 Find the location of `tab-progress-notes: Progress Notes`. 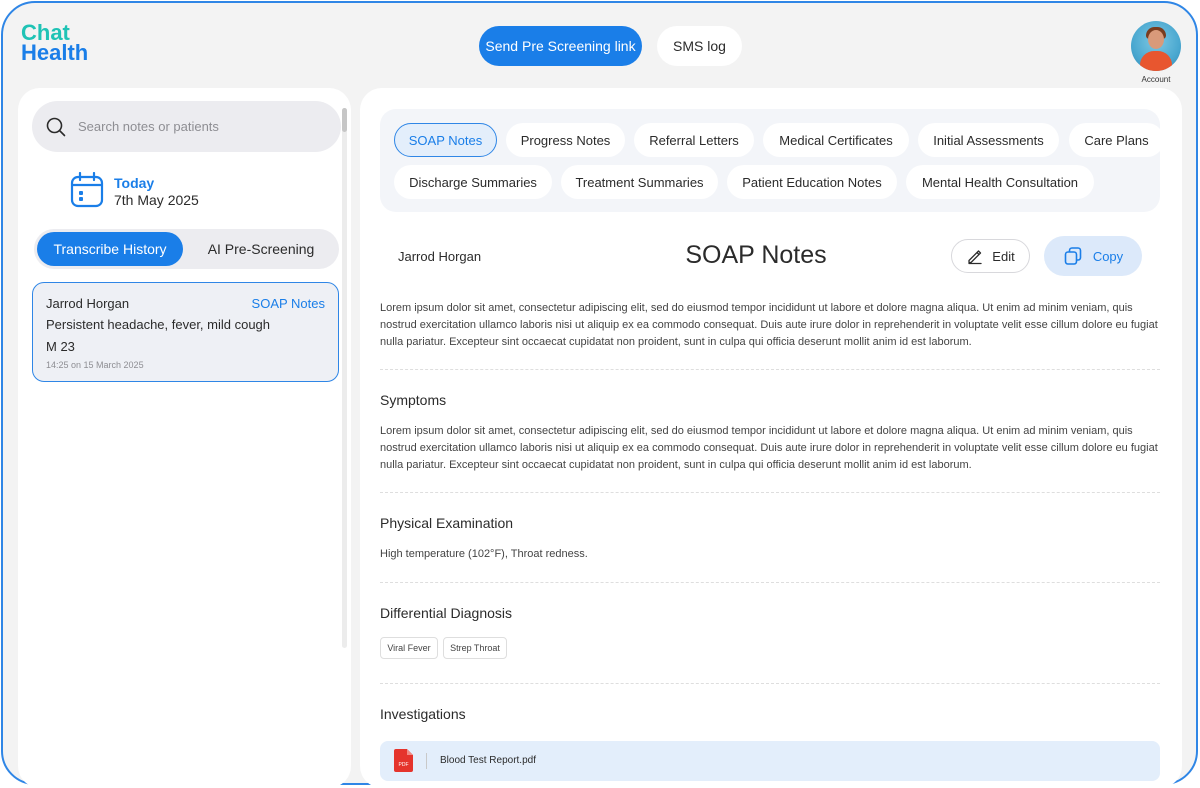

tab-progress-notes: Progress Notes is located at coordinates (565, 140).